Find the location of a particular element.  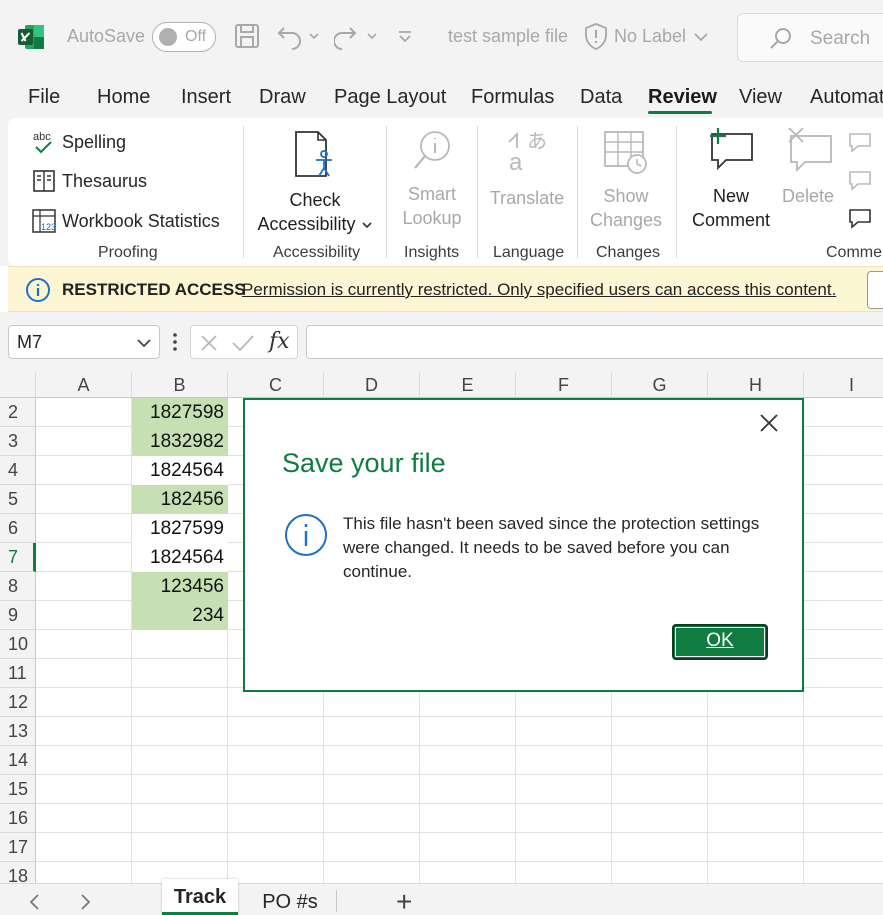

thesaurus-label: Thesaurus is located at coordinates (105, 180).